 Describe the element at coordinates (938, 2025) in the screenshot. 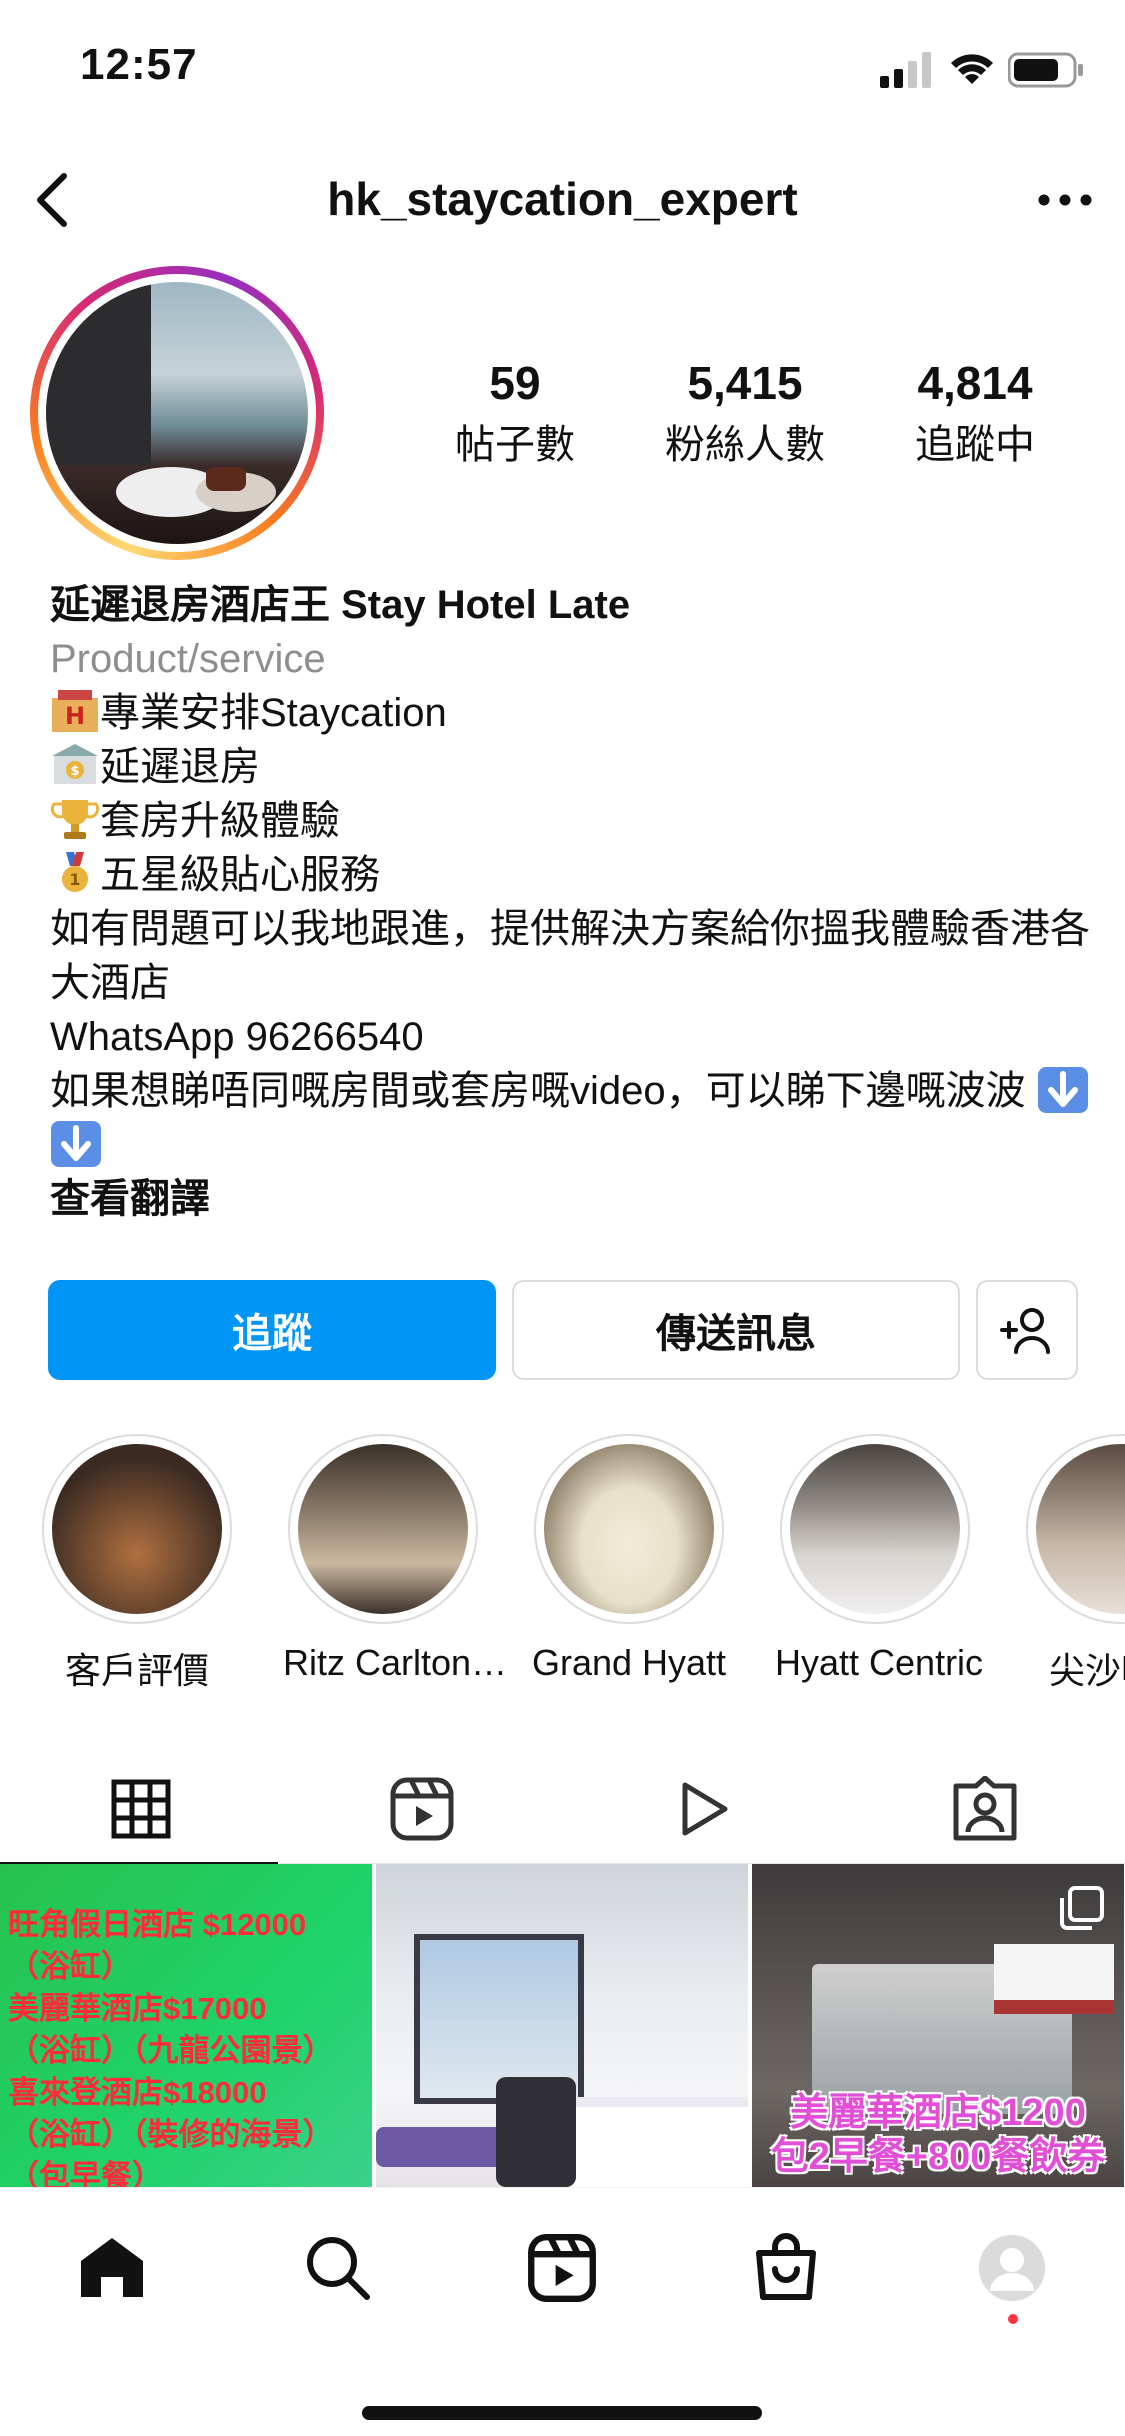

I see `post-thumbnail: 美麗華酒店$1200 包2早餐+800餐飲券` at that location.